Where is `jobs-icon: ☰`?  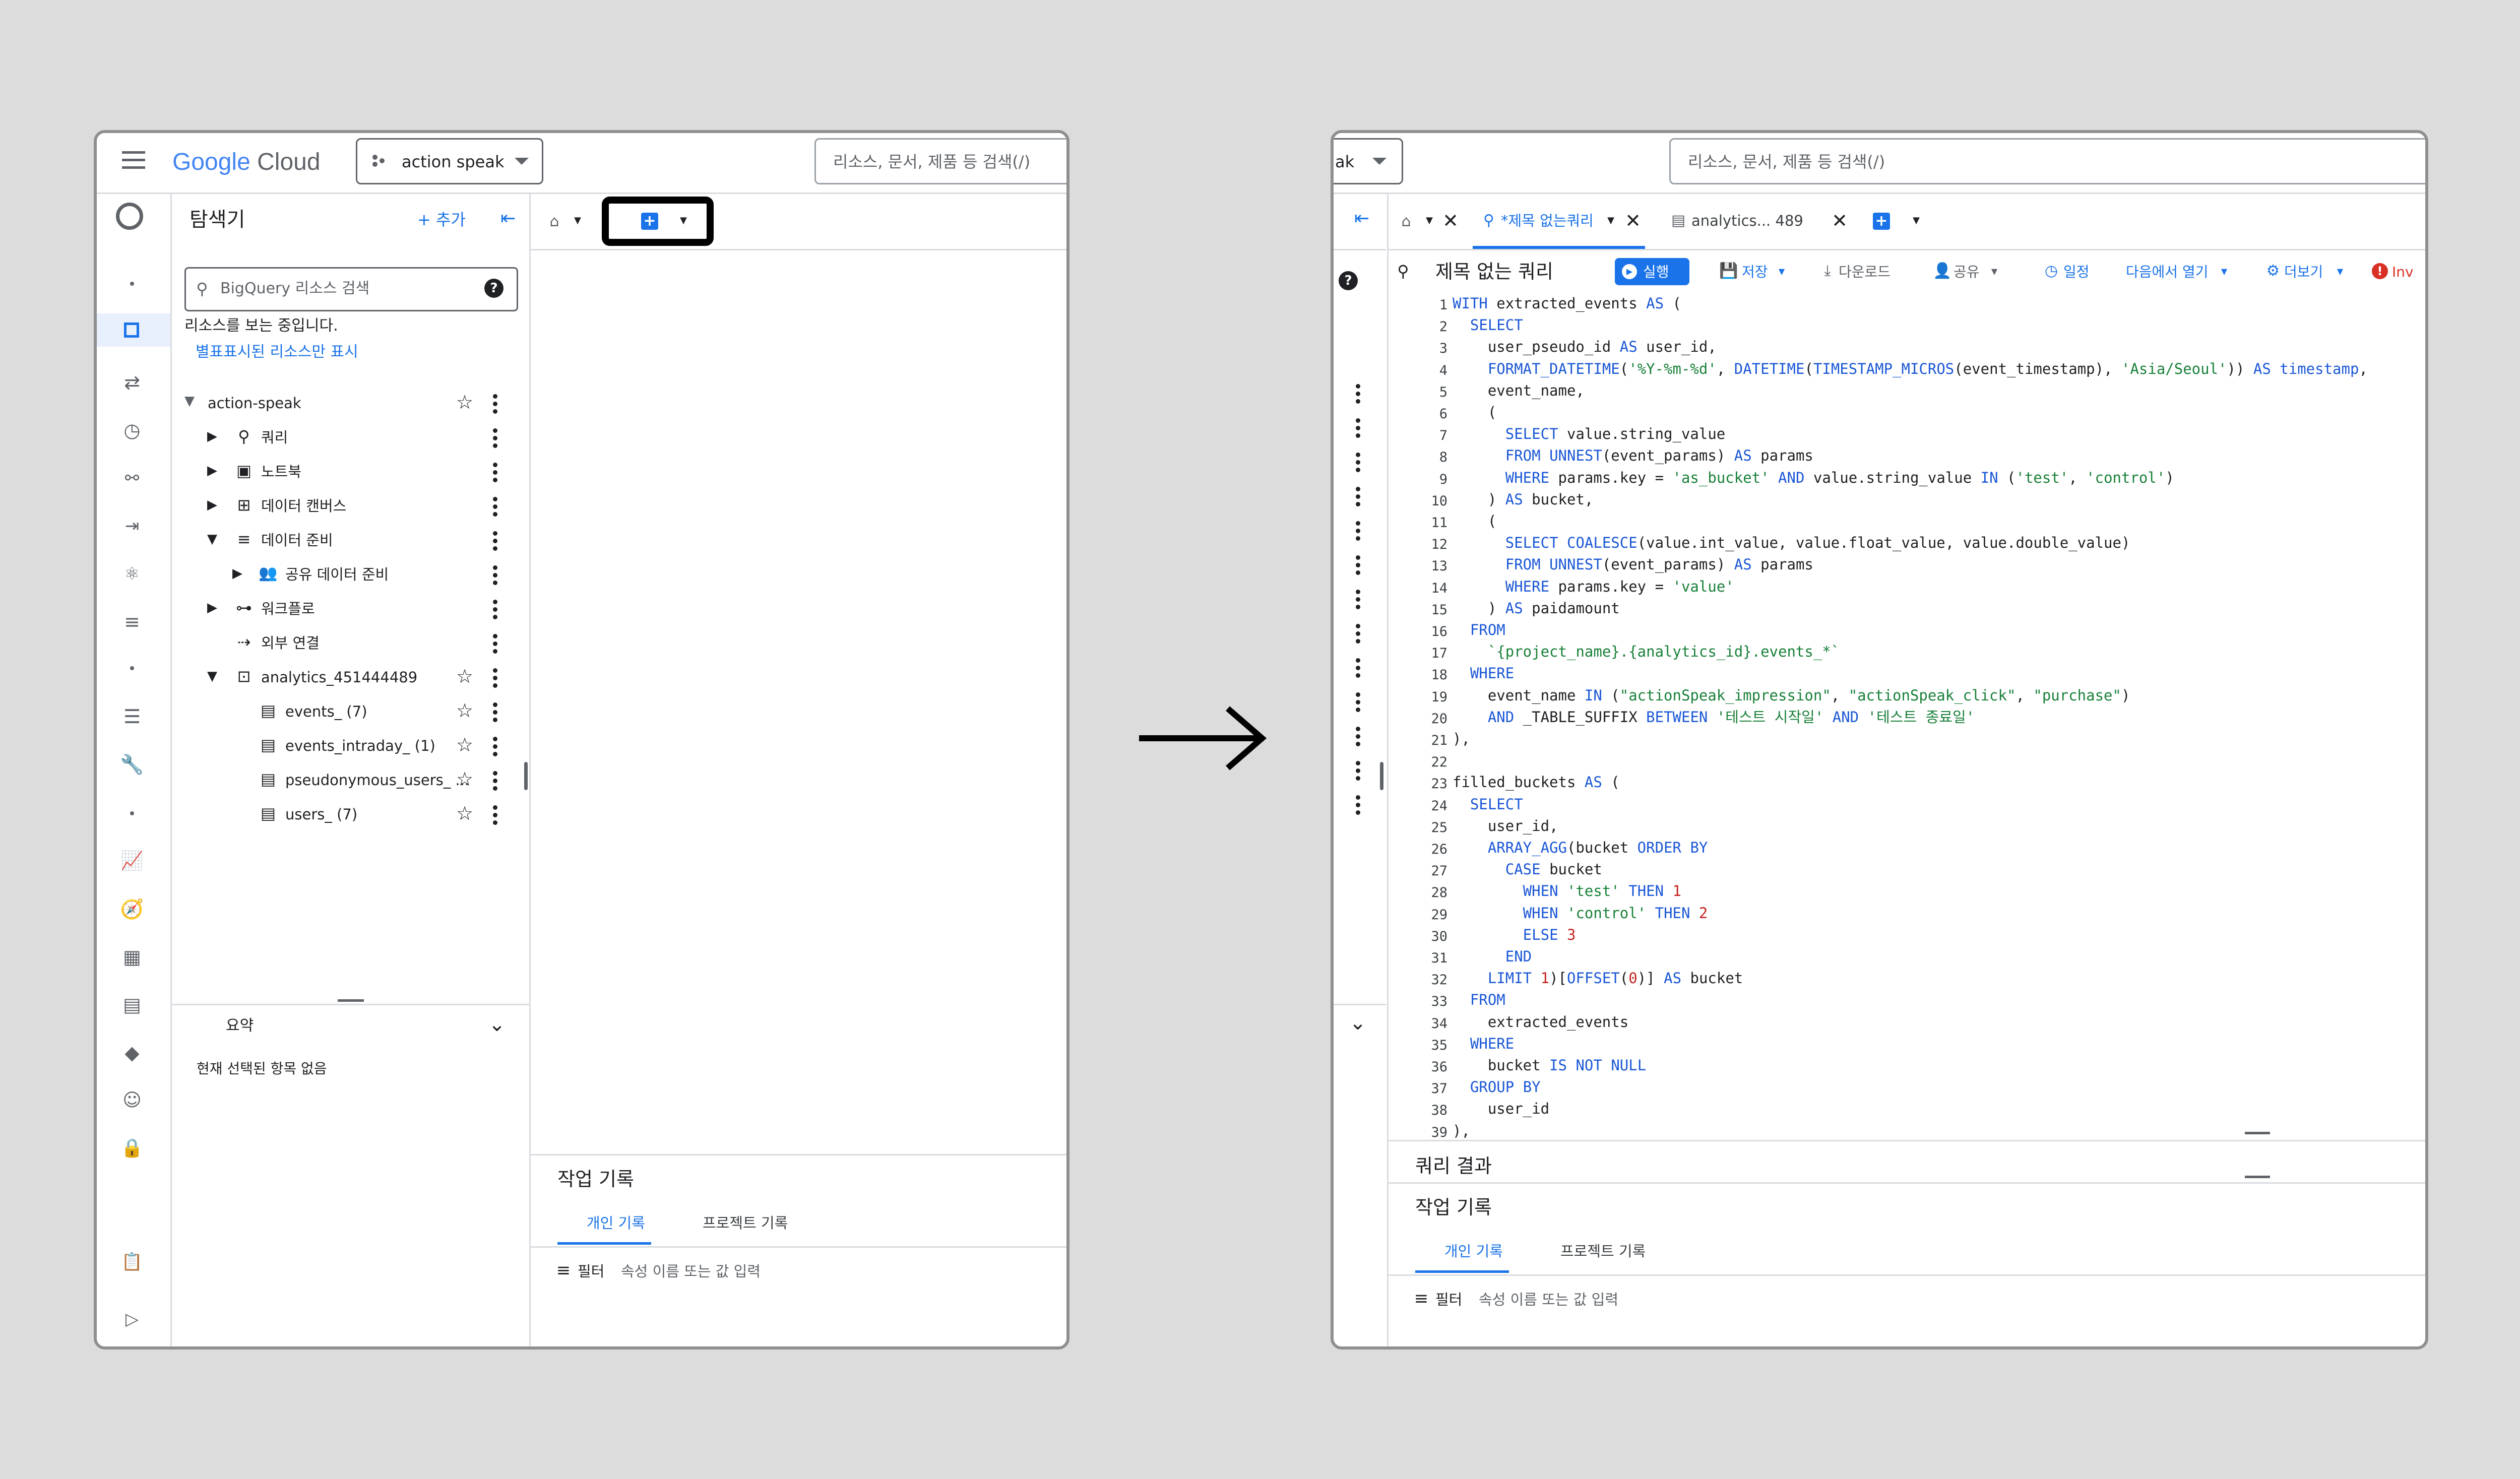 jobs-icon: ☰ is located at coordinates (132, 716).